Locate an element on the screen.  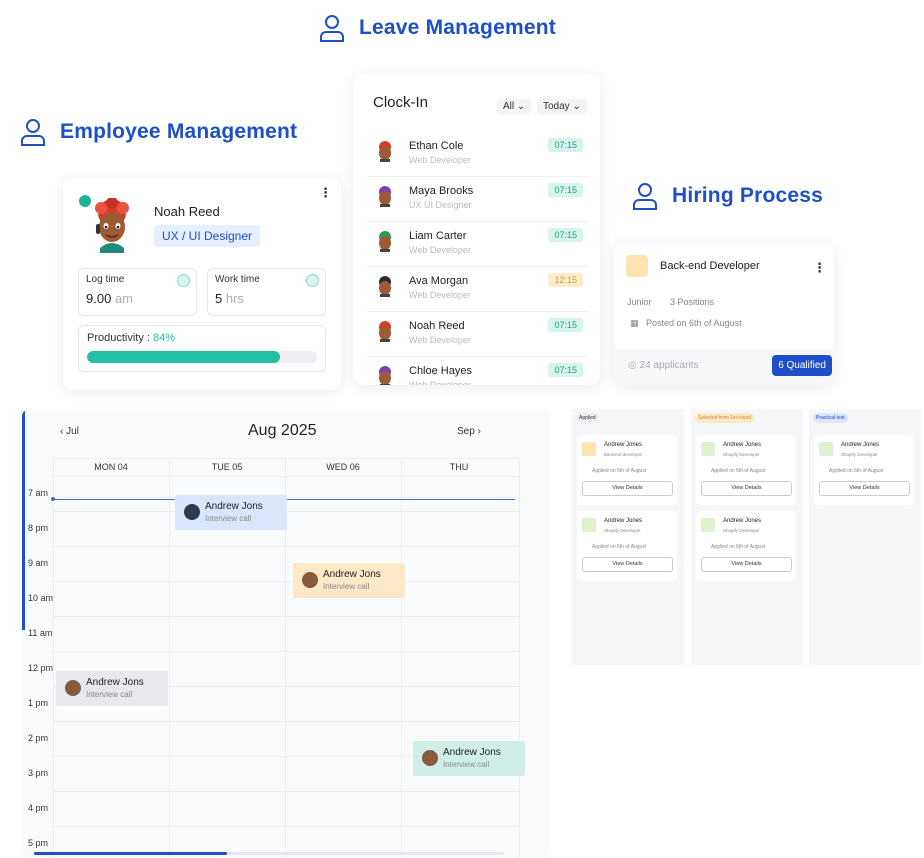
employee-role-badge: UX / UI Designer is located at coordinates (207, 236).